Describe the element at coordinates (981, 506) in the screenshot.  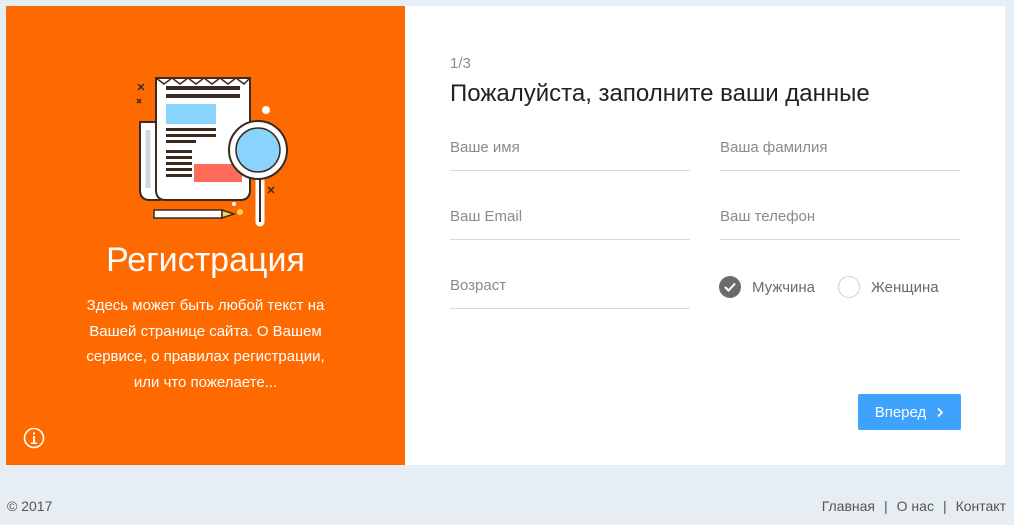
I see `footer-link-contact: Контакт` at that location.